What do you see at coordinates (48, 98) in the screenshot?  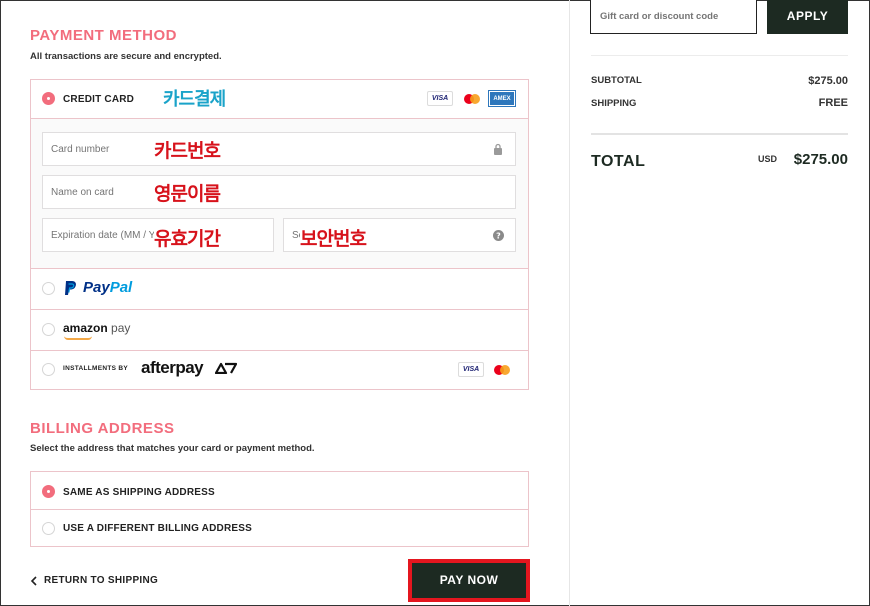 I see `credit-card-radio` at bounding box center [48, 98].